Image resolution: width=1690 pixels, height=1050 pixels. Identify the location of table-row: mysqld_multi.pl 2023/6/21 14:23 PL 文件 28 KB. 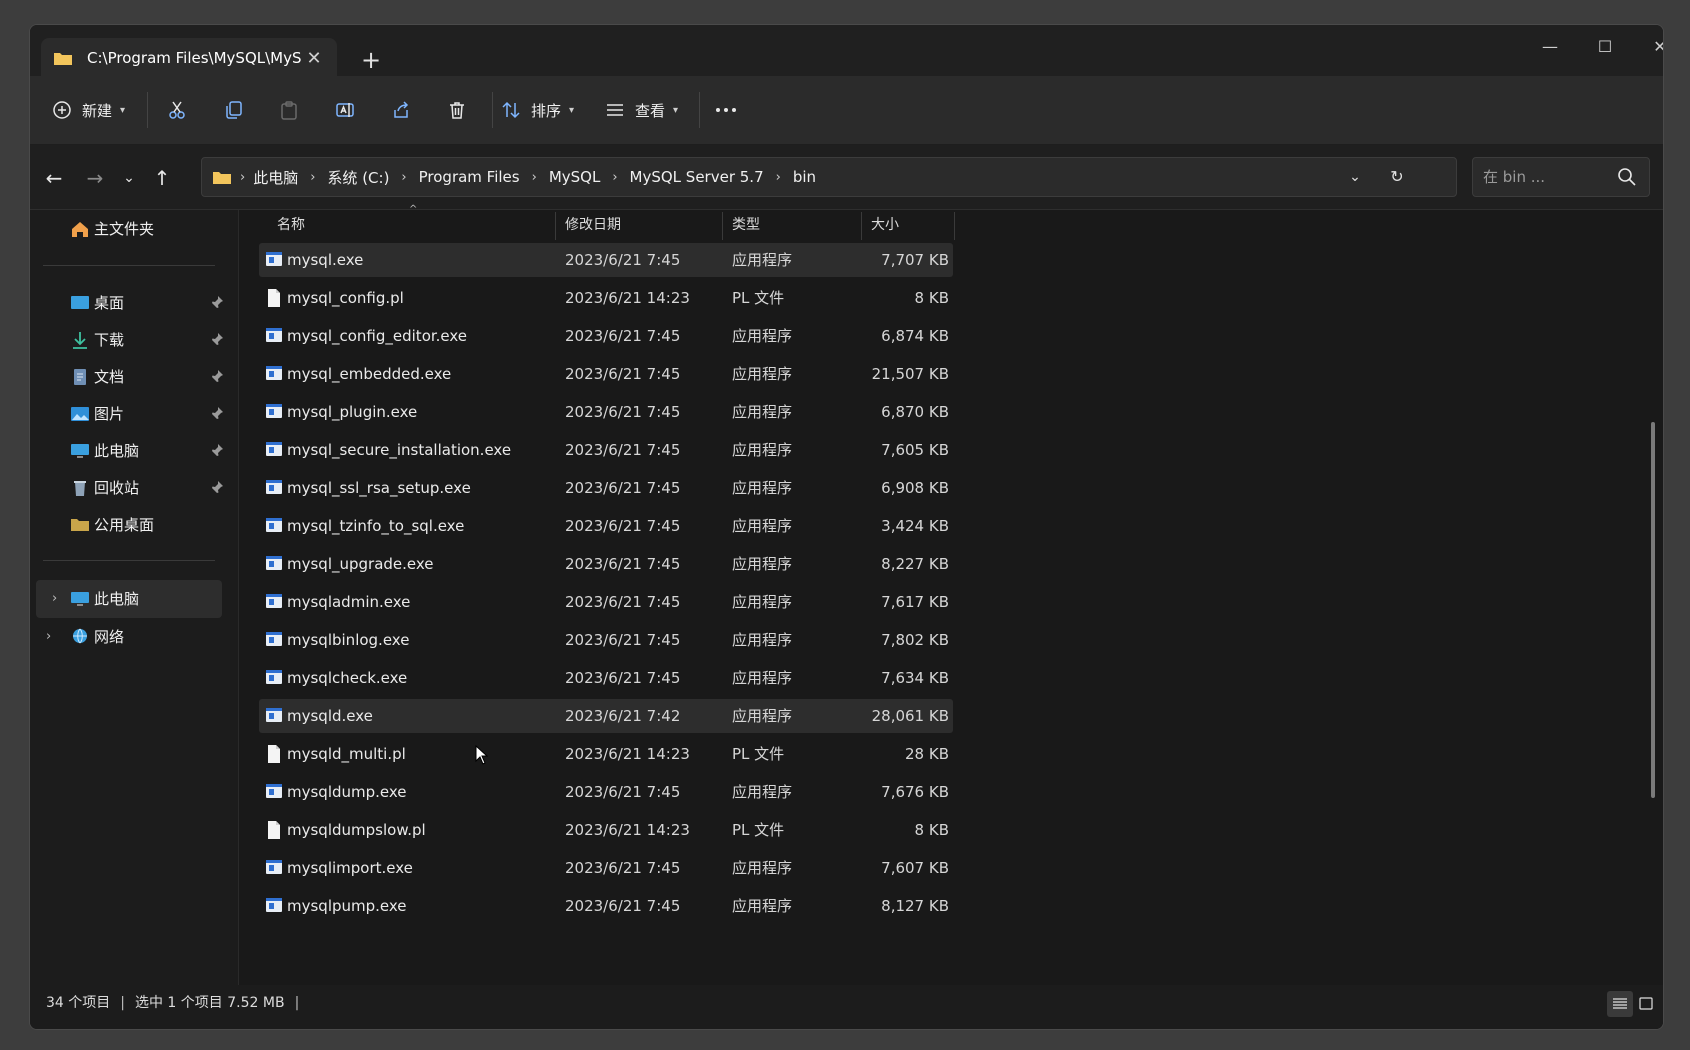
(606, 754).